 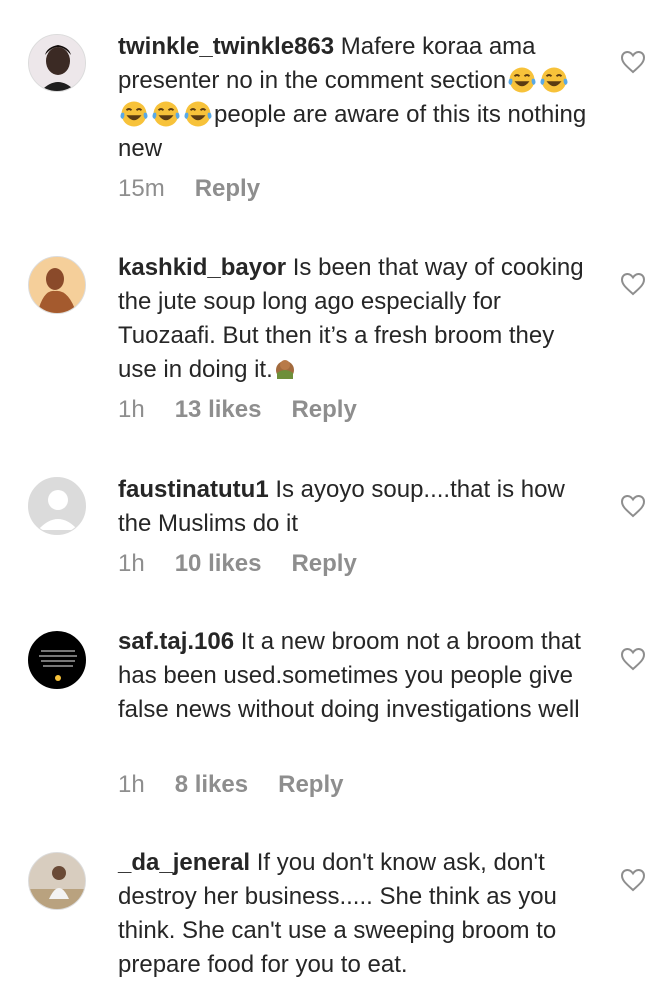 What do you see at coordinates (184, 862) in the screenshot?
I see `comment-username: _da_jeneral` at bounding box center [184, 862].